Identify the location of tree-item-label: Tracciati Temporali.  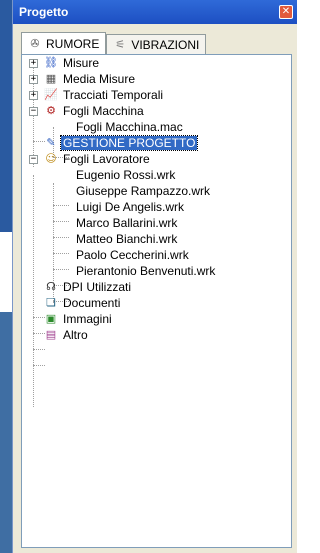
(113, 95).